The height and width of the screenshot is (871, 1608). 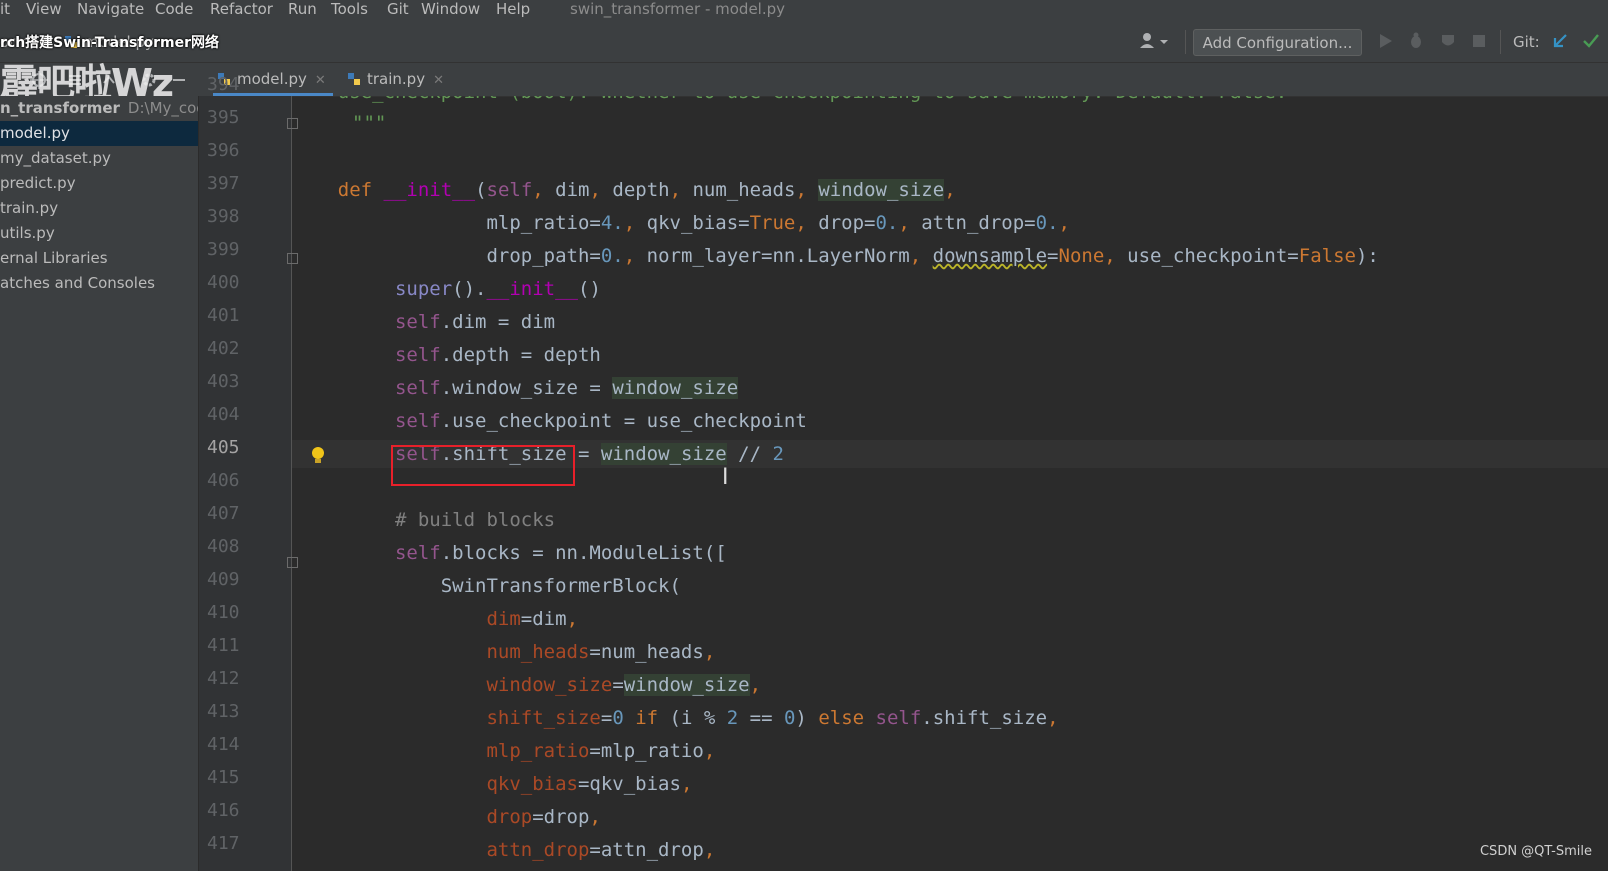 I want to click on menu-code: Code, so click(x=174, y=9).